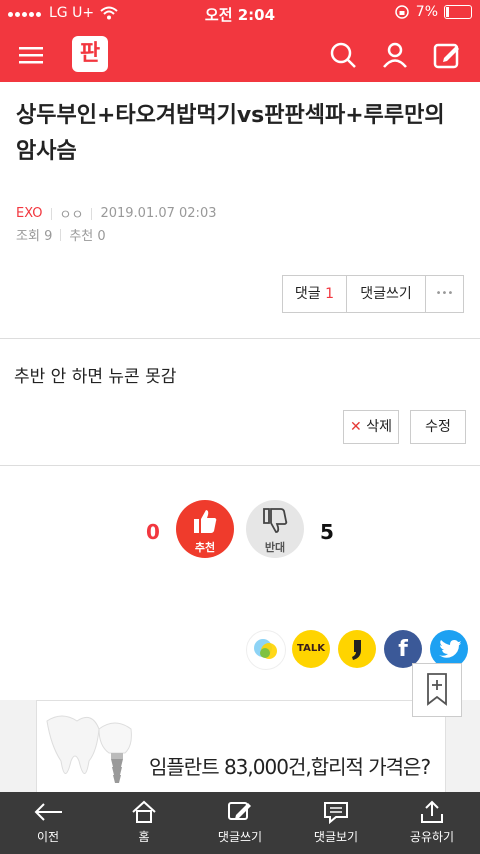  What do you see at coordinates (89, 749) in the screenshot?
I see `dental-implant-image` at bounding box center [89, 749].